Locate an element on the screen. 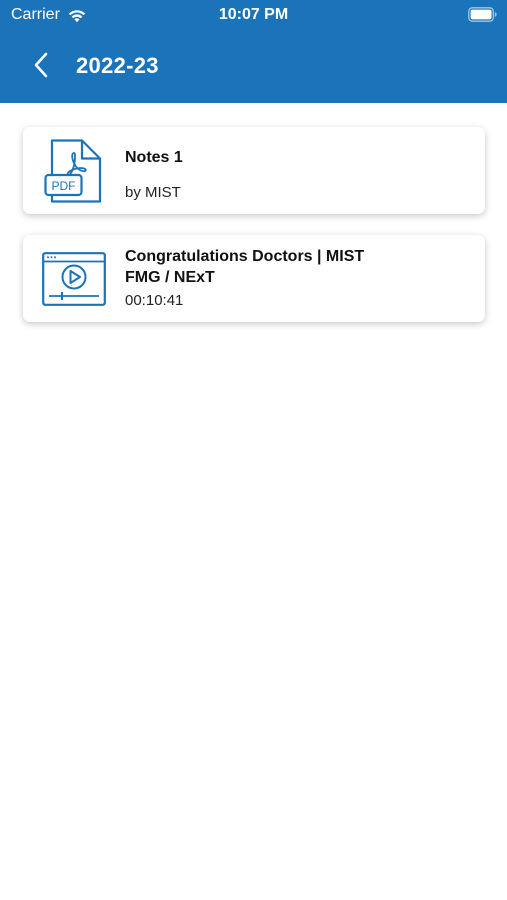 This screenshot has width=507, height=900. video-player-icon is located at coordinates (74, 279).